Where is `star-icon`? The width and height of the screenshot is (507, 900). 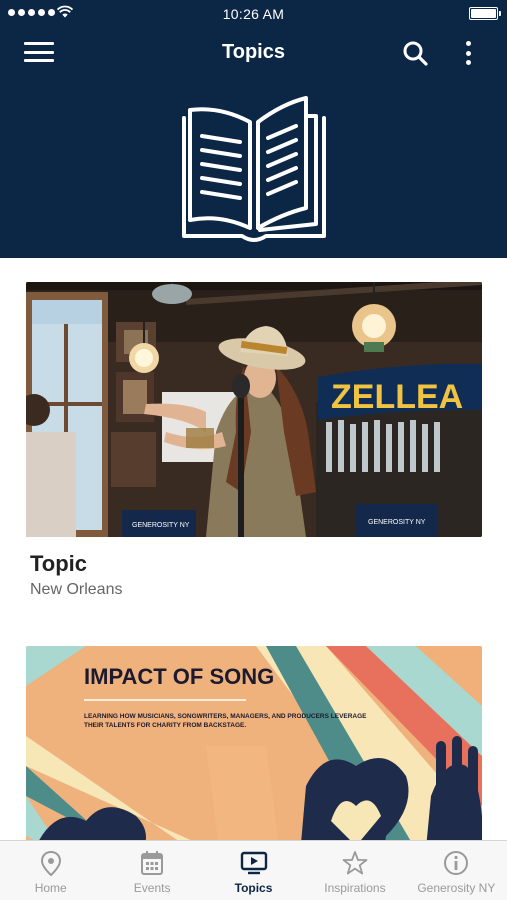
star-icon is located at coordinates (355, 863).